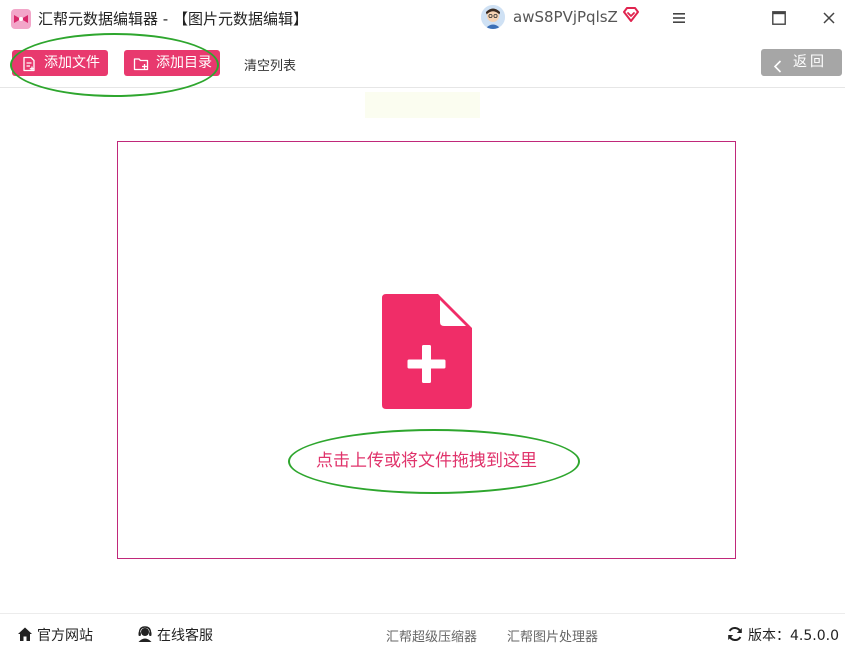 The width and height of the screenshot is (845, 654). What do you see at coordinates (422, 105) in the screenshot?
I see `faint-banner` at bounding box center [422, 105].